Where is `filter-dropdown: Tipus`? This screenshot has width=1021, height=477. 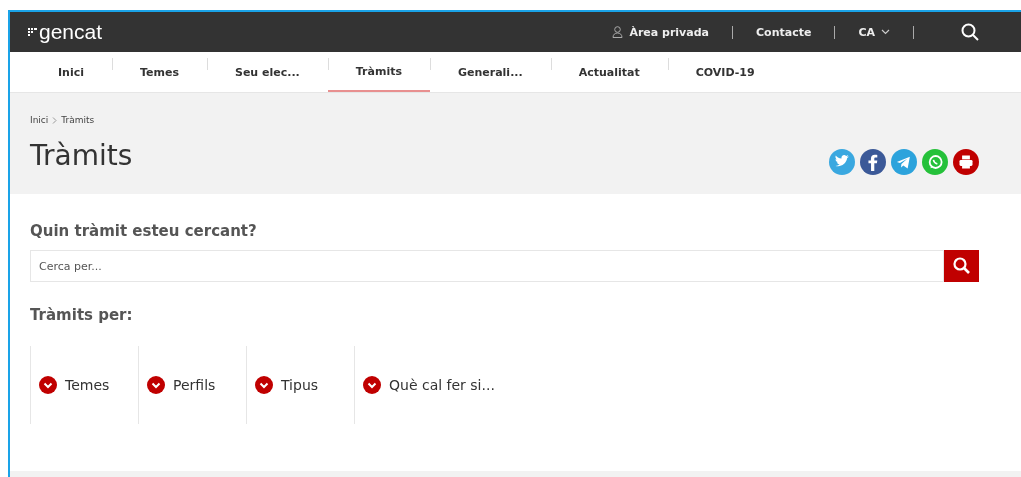 filter-dropdown: Tipus is located at coordinates (300, 385).